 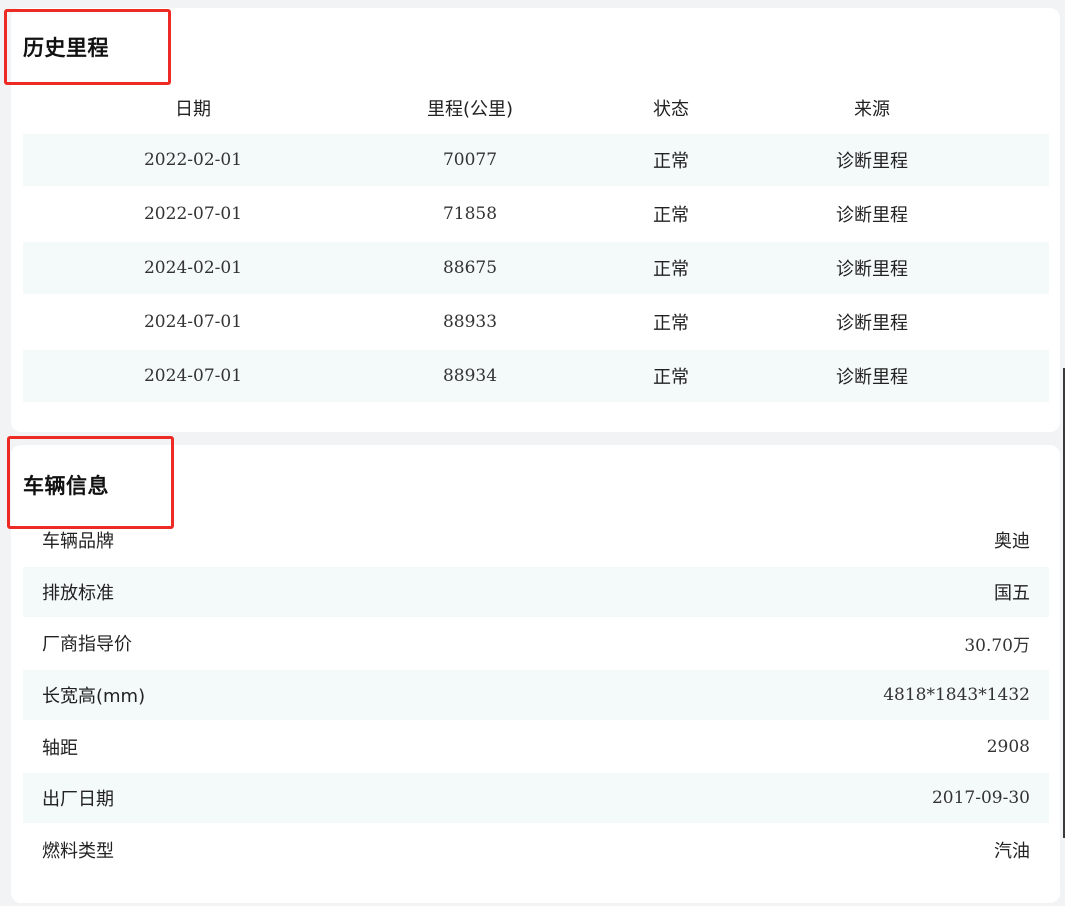 I want to click on row-mileage: 88933, so click(x=470, y=322).